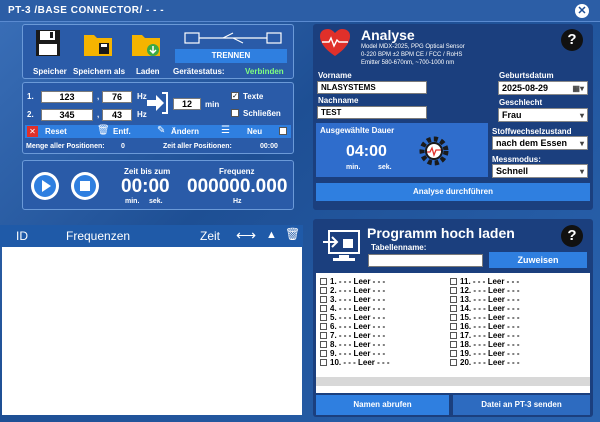 The image size is (600, 422). Describe the element at coordinates (117, 97) in the screenshot. I see `row1-freq-dec-input: 76` at that location.